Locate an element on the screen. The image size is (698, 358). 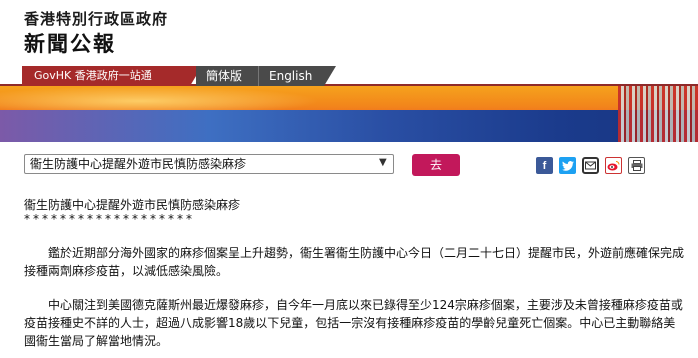
gov-title: 香港特別行政區政府 is located at coordinates (96, 19).